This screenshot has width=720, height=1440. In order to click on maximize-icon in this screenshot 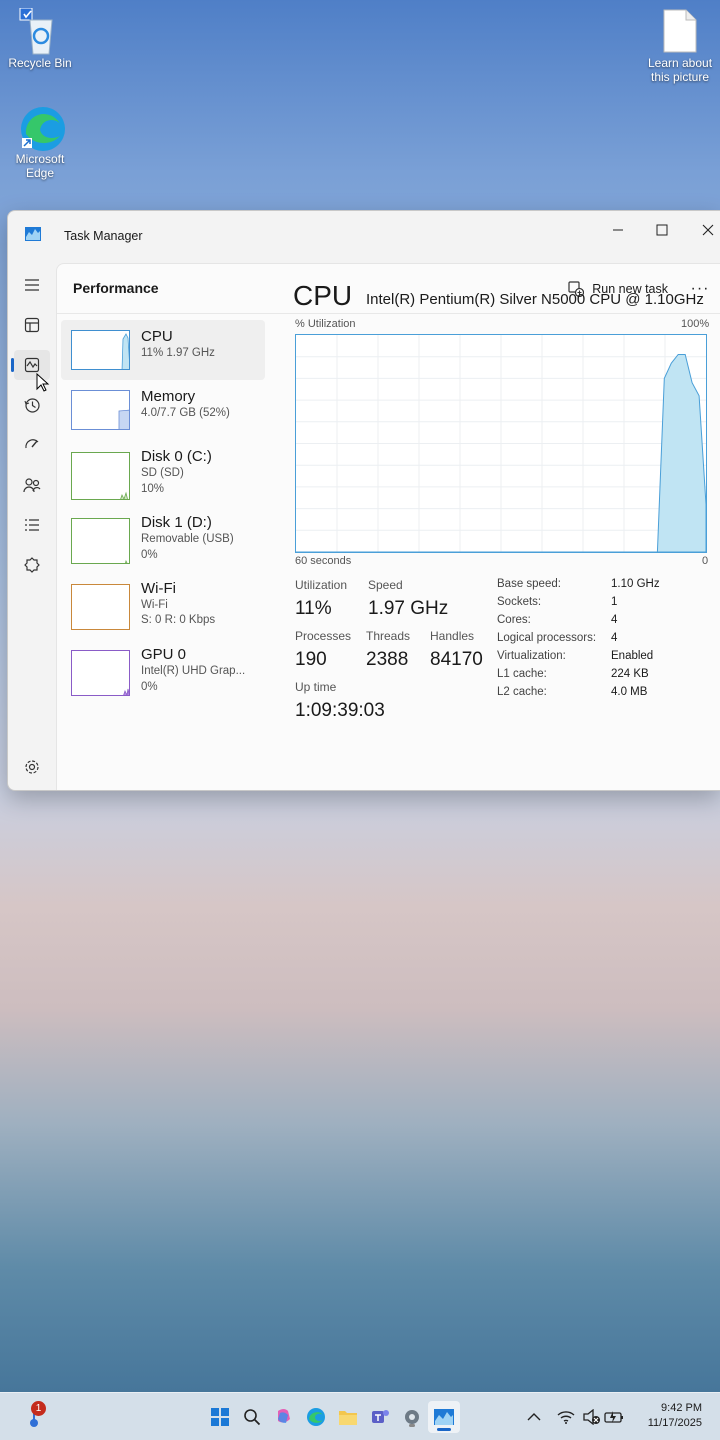, I will do `click(662, 230)`.